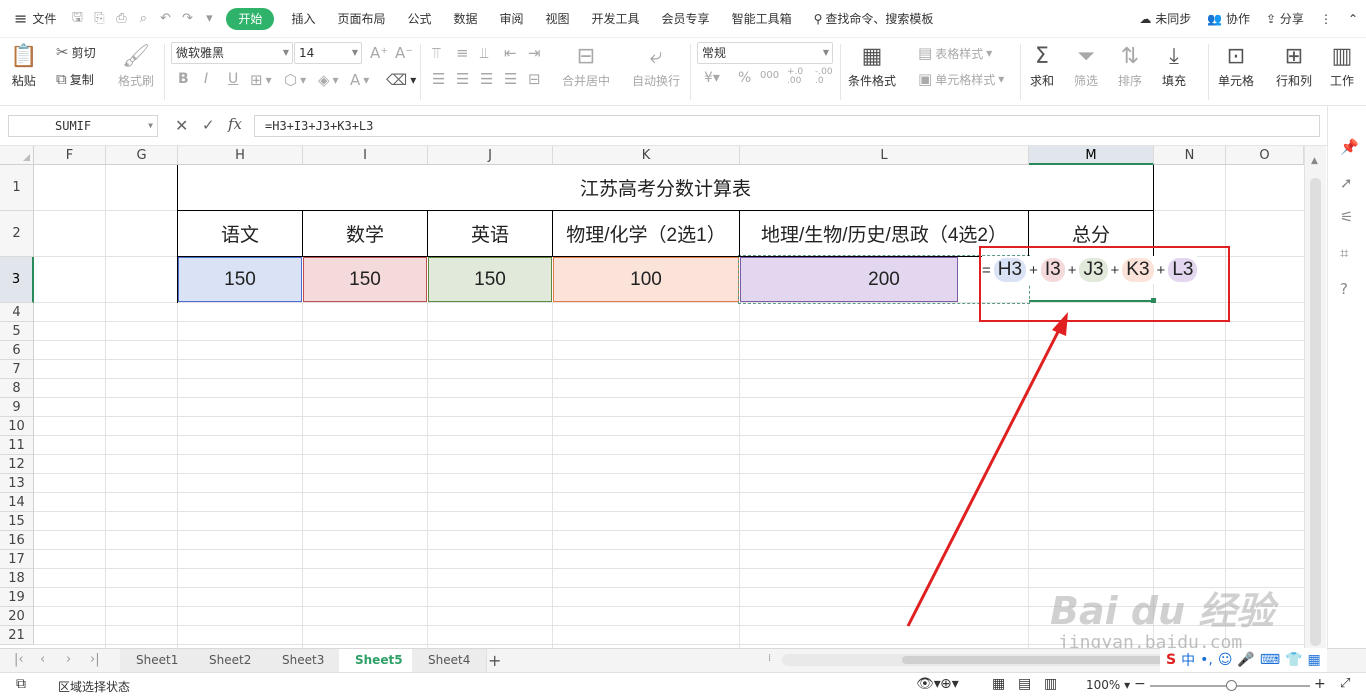  I want to click on row-col-button: ⊞ 行和列, so click(1294, 65).